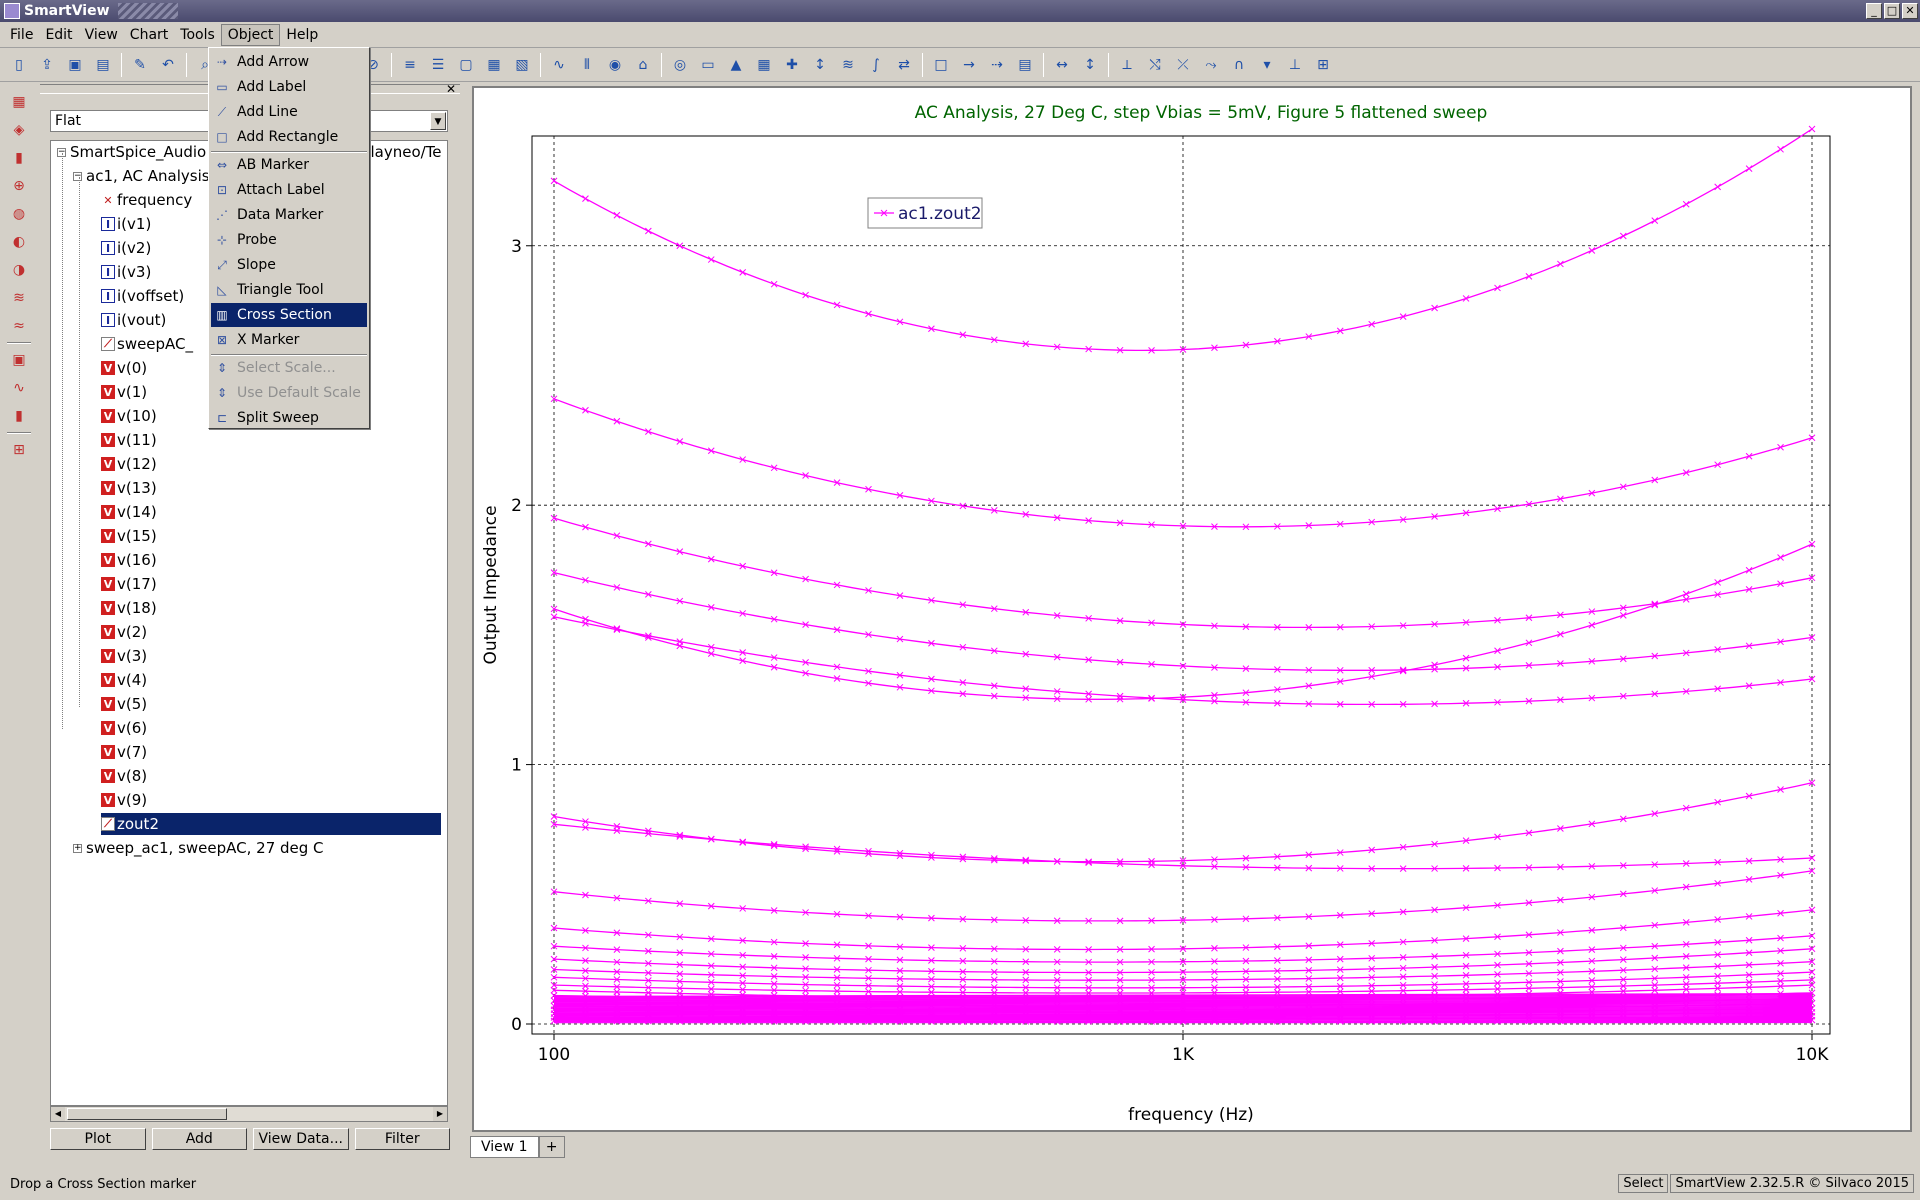 The height and width of the screenshot is (1200, 1920). What do you see at coordinates (289, 165) in the screenshot?
I see `menu-item-ab-marker: ⇔ AB Marker` at bounding box center [289, 165].